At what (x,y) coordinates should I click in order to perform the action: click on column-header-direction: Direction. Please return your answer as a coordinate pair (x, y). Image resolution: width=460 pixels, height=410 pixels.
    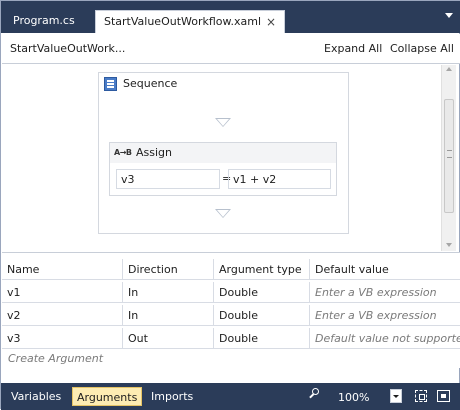
    Looking at the image, I should click on (168, 269).